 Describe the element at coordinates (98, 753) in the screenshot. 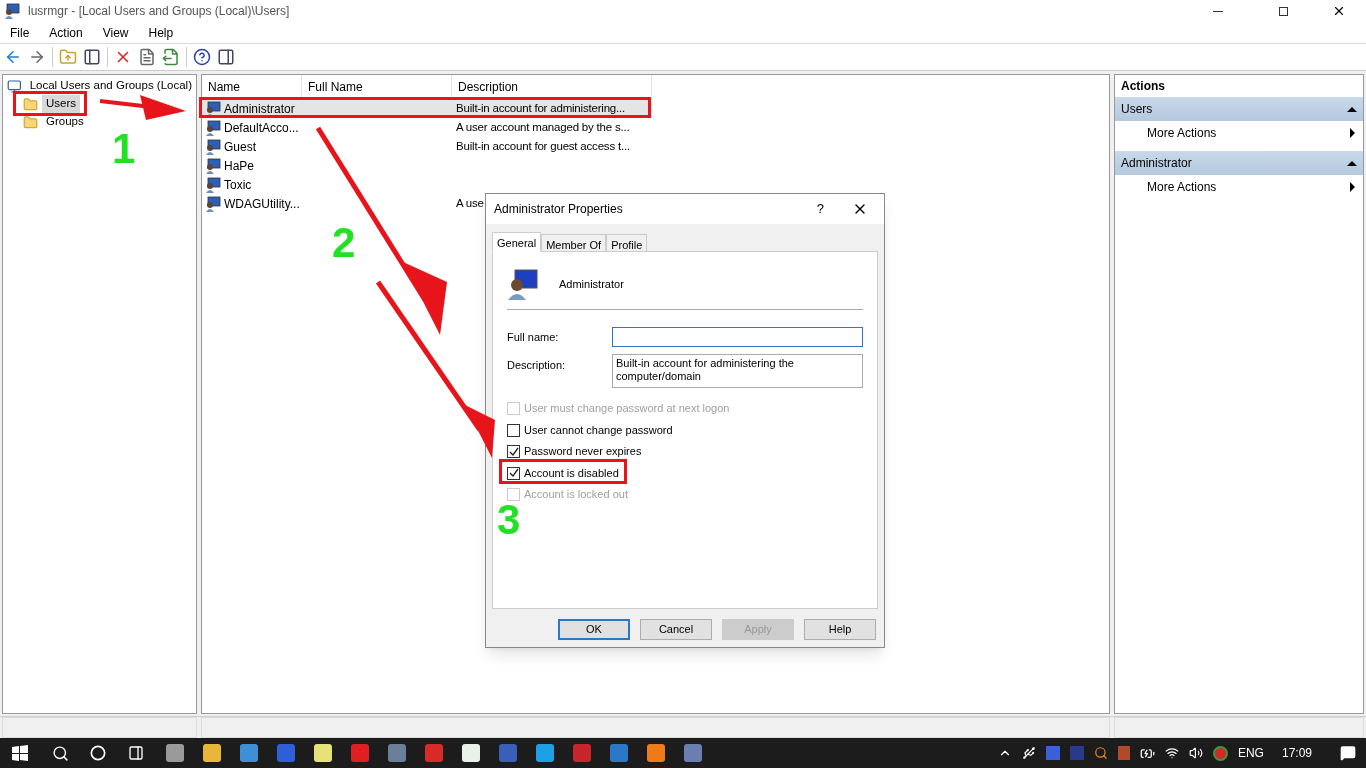

I see `cortana-icon` at that location.